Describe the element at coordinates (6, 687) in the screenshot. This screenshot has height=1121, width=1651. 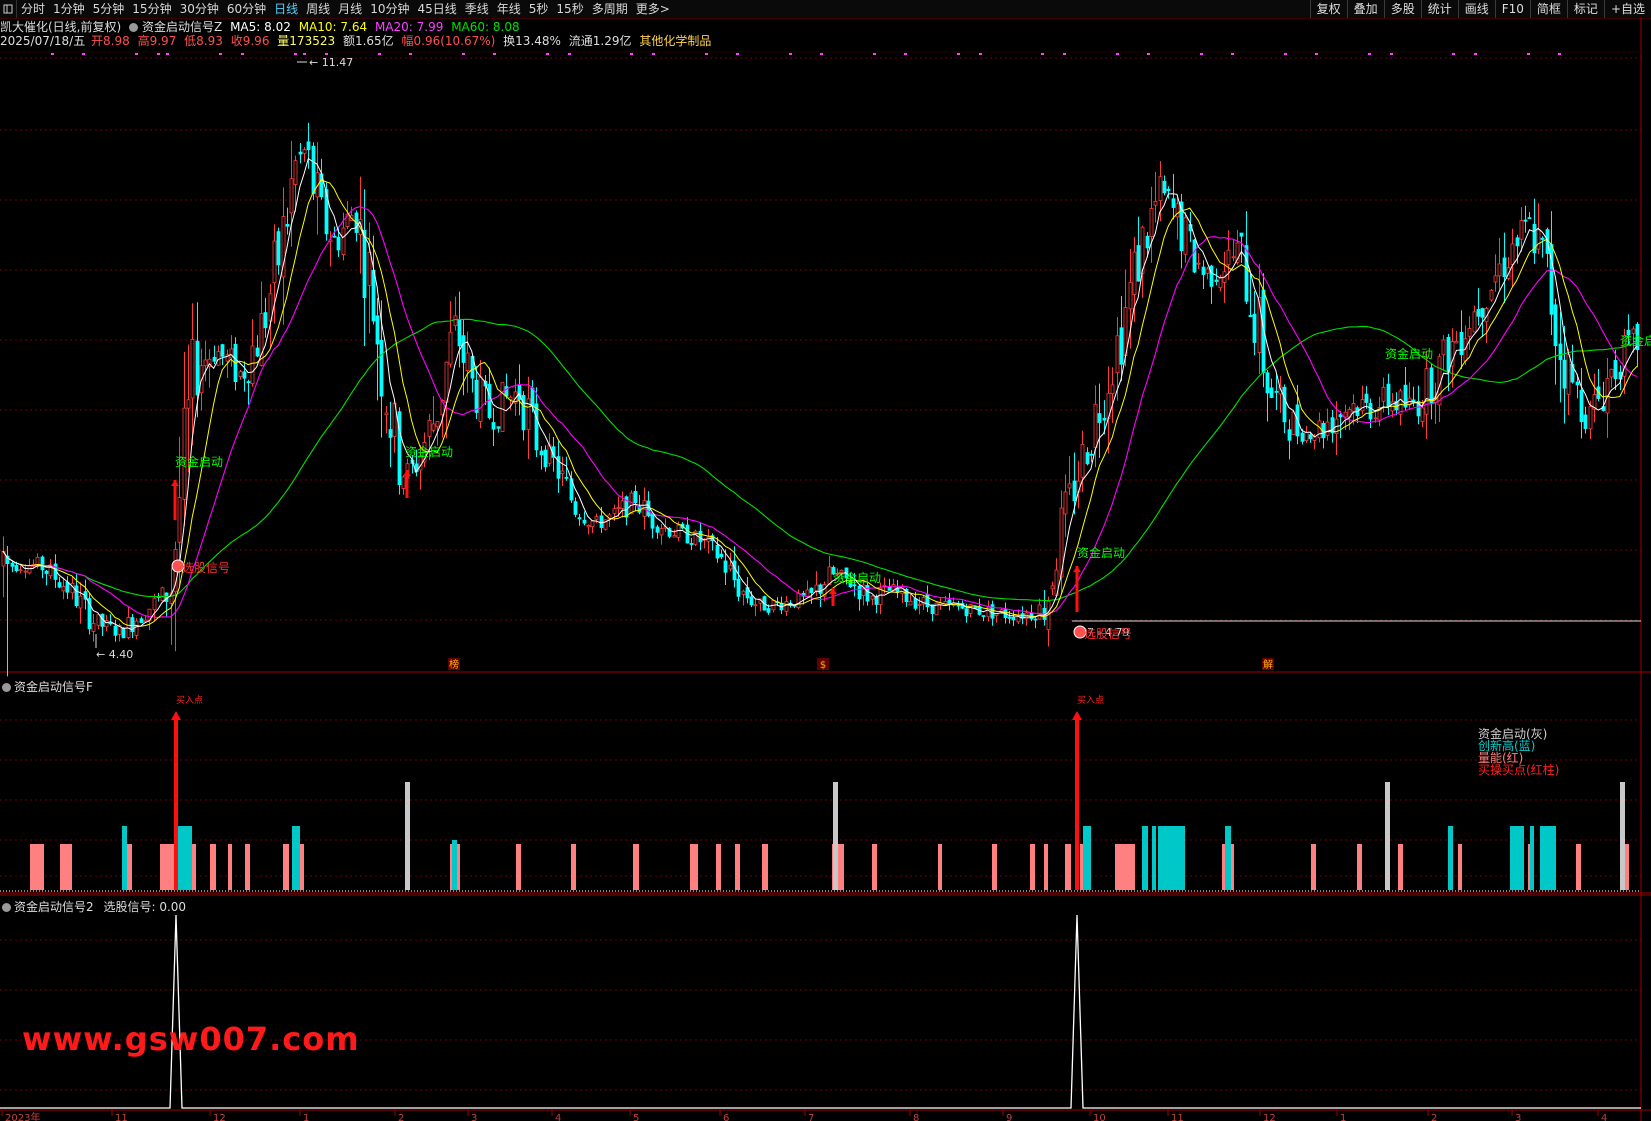
I see `panel2-toggle-icon` at that location.